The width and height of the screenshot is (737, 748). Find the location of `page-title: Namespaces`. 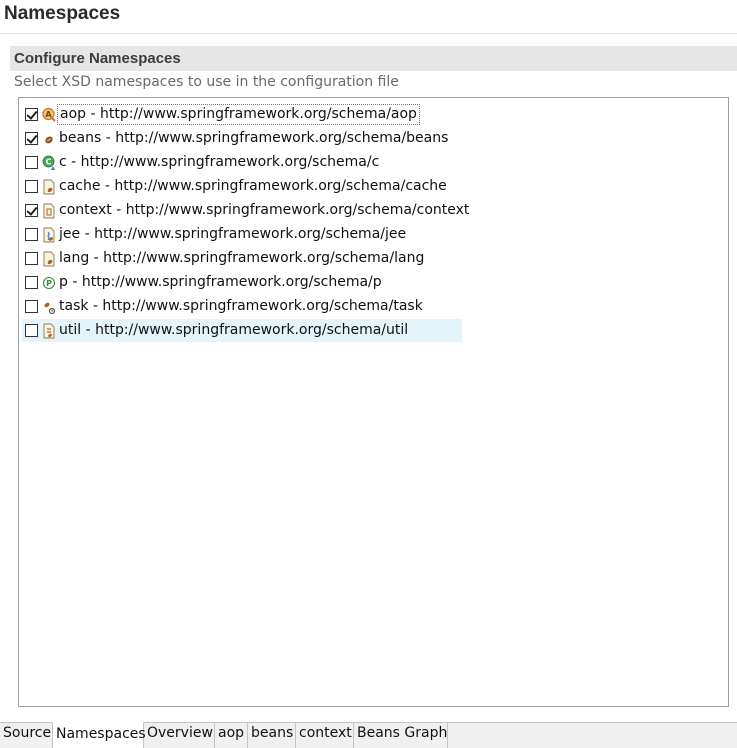

page-title: Namespaces is located at coordinates (62, 13).